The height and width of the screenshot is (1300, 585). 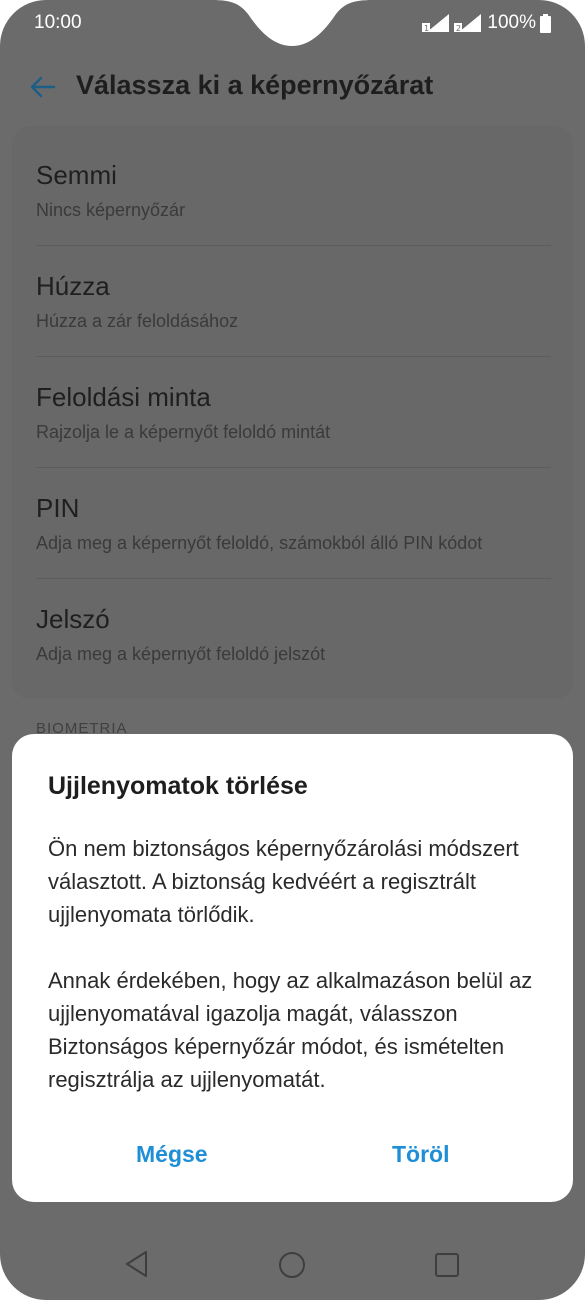 I want to click on option-title: Feloldási minta, so click(x=123, y=397).